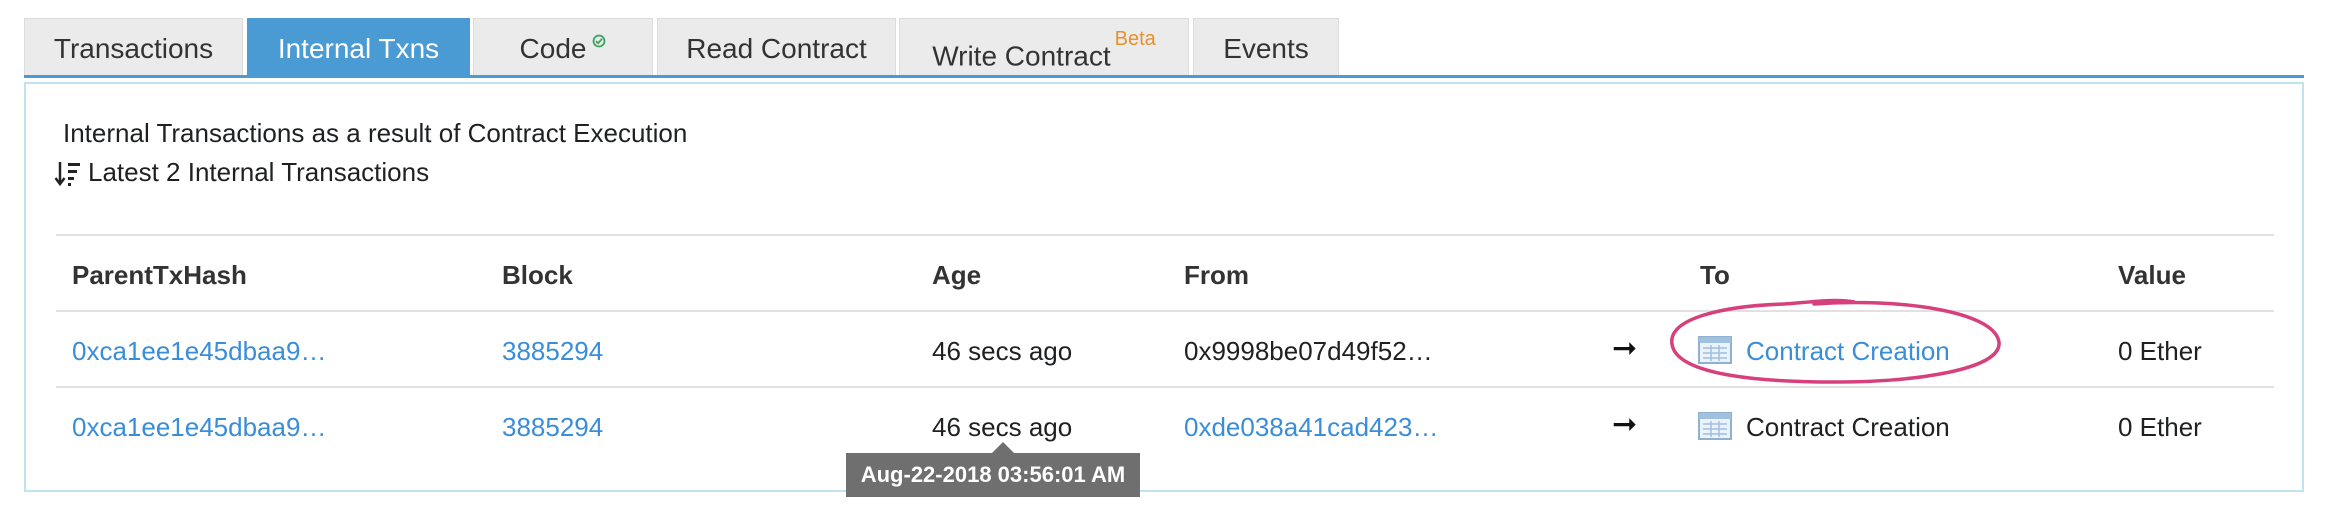  I want to click on column-header-block: Block, so click(537, 275).